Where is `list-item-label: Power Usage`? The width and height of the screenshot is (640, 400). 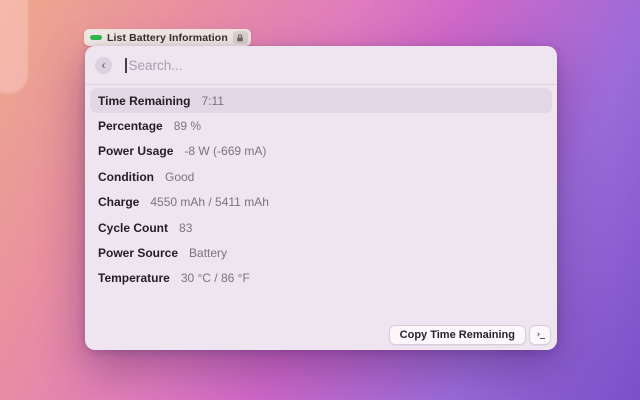 list-item-label: Power Usage is located at coordinates (136, 151).